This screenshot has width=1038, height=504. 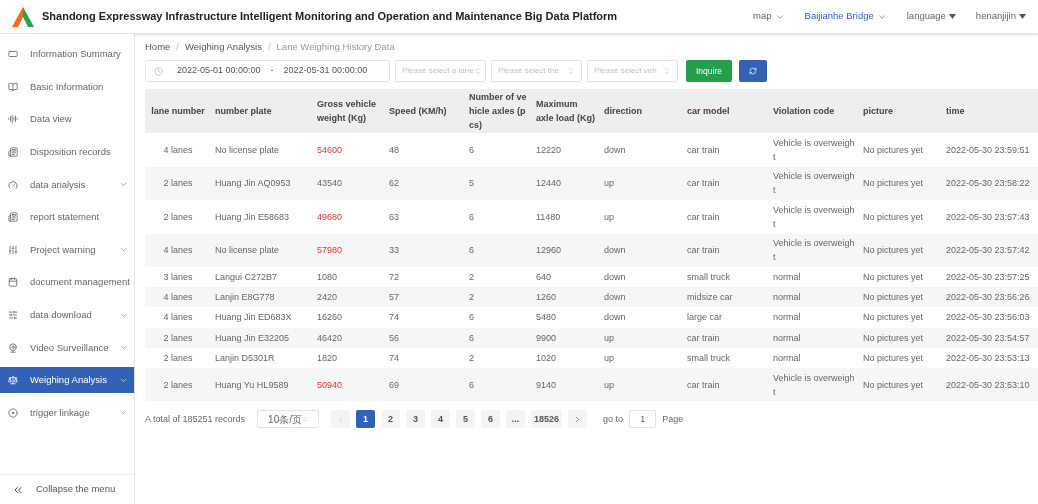 I want to click on table-cell-text: 1020, so click(x=546, y=358).